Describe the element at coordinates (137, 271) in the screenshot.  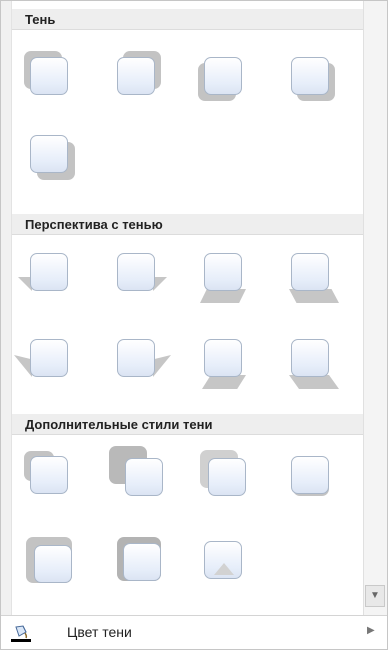
I see `perspective-shadow-right` at that location.